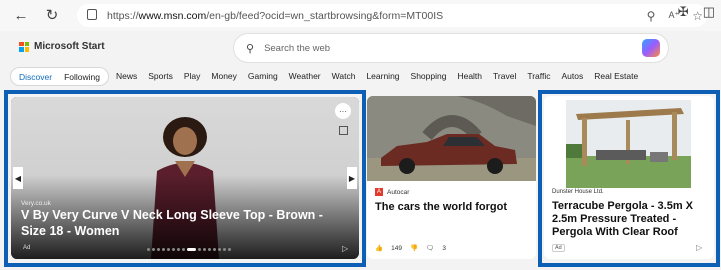 The image size is (721, 270). What do you see at coordinates (709, 12) in the screenshot?
I see `split-screen-icon: ◫` at bounding box center [709, 12].